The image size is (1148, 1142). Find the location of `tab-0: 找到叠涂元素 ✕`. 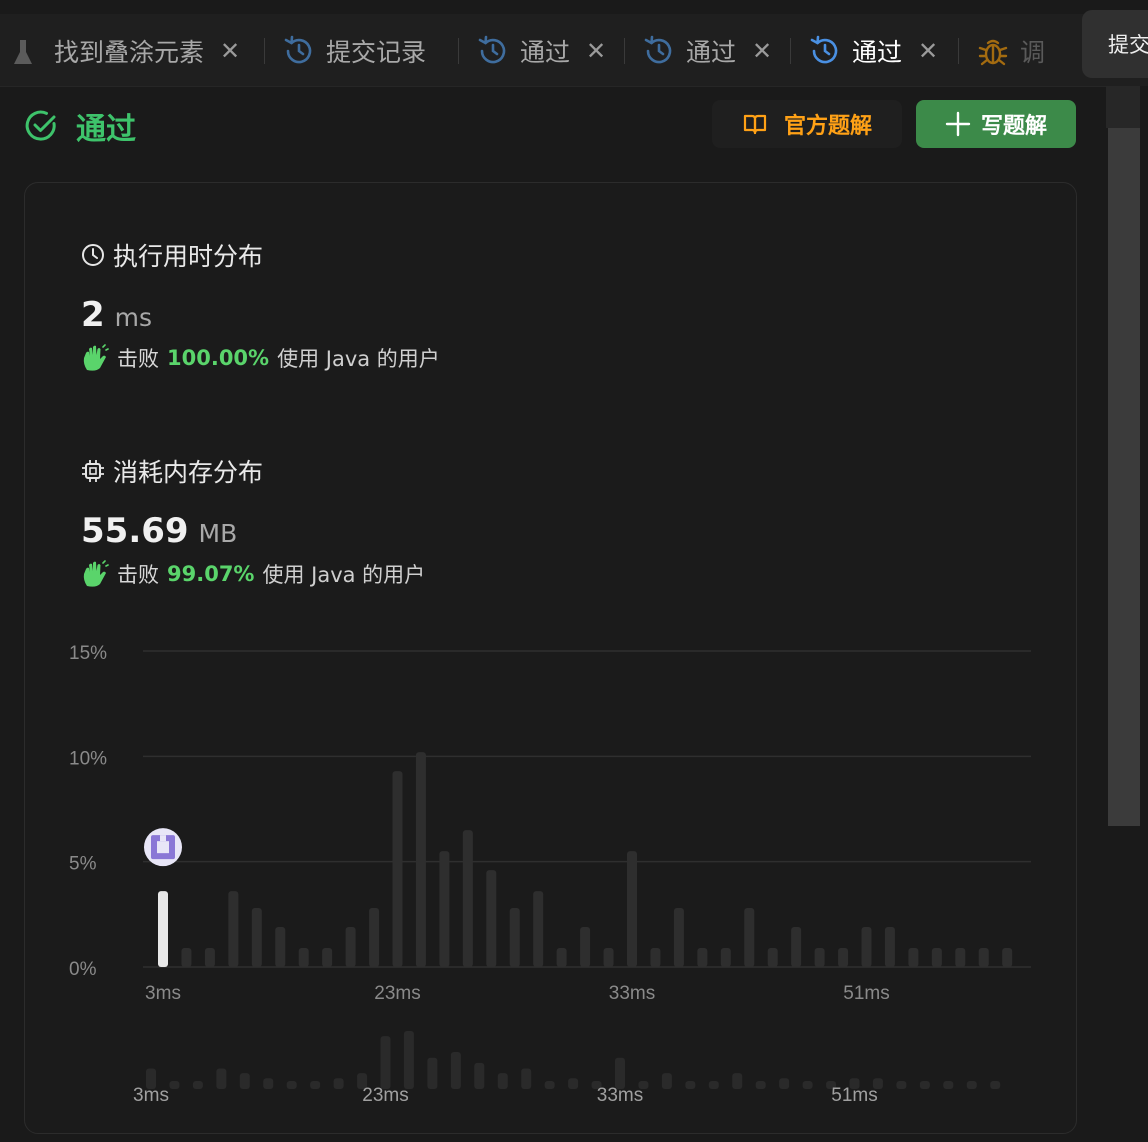

tab-0: 找到叠涂元素 ✕ is located at coordinates (125, 51).